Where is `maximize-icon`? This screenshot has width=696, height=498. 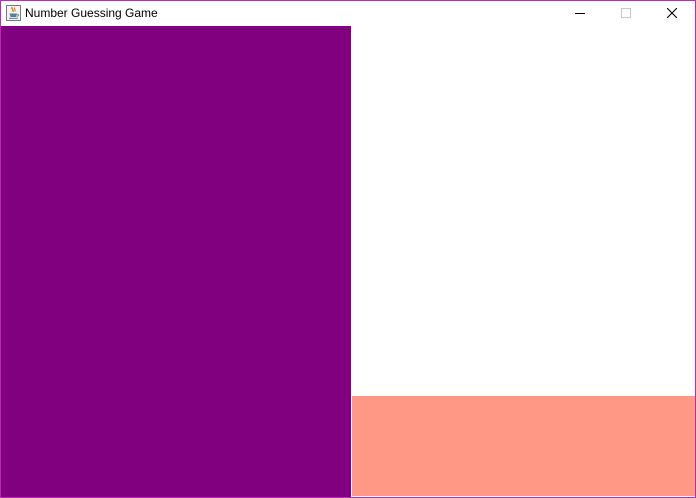
maximize-icon is located at coordinates (626, 13).